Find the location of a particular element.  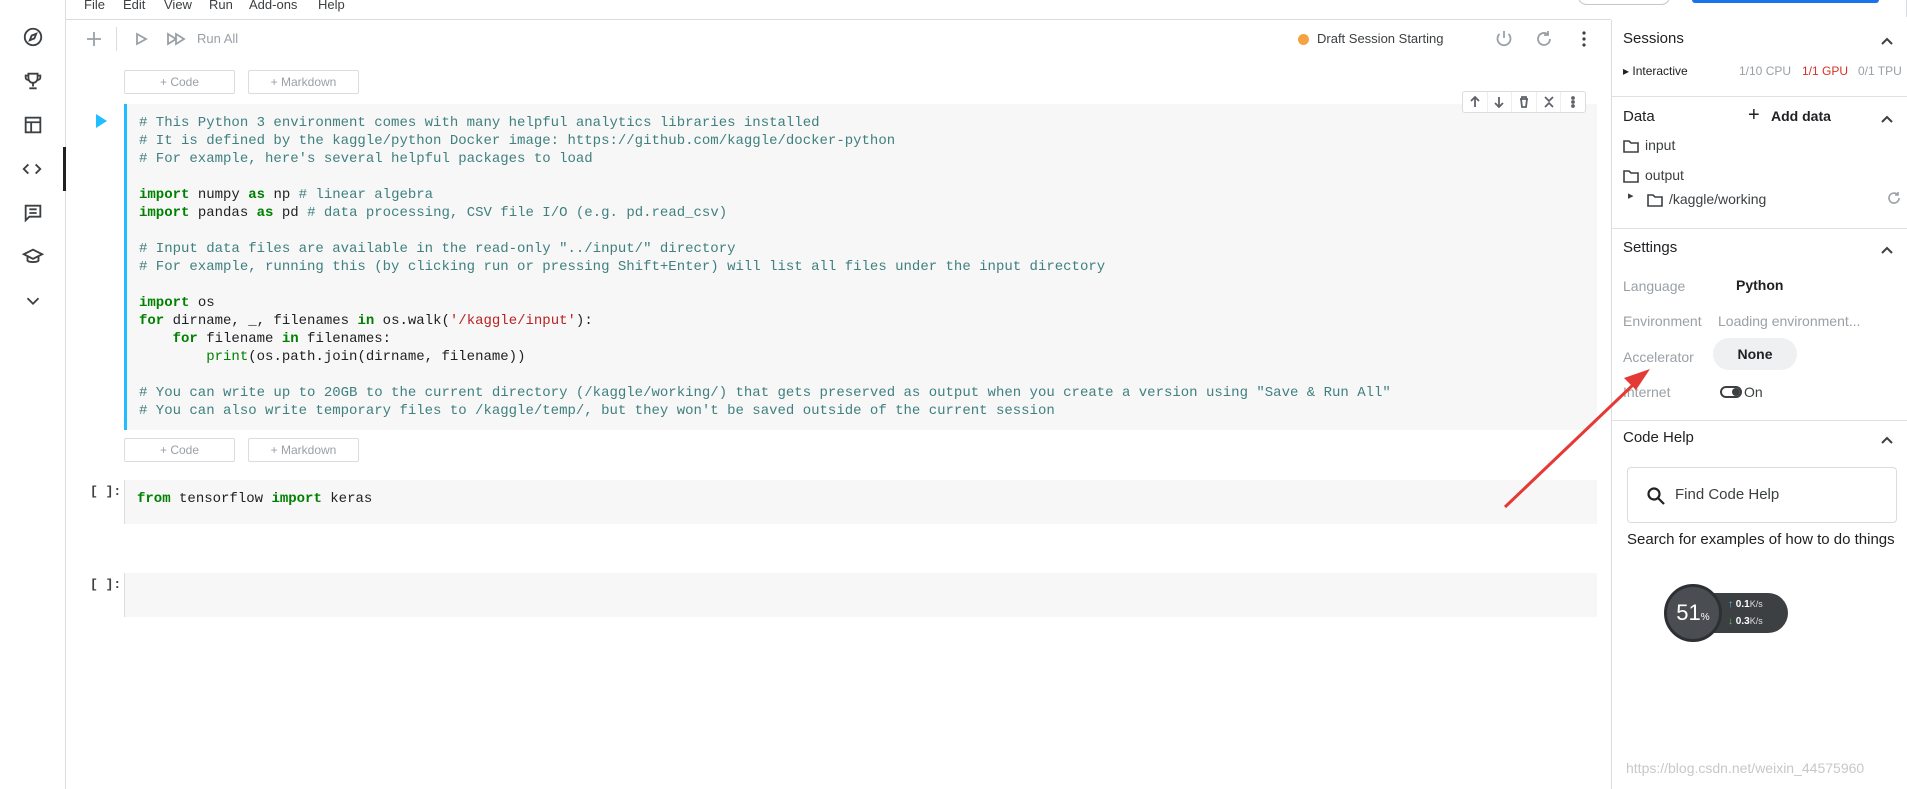

top-primary-button is located at coordinates (1785, 1).